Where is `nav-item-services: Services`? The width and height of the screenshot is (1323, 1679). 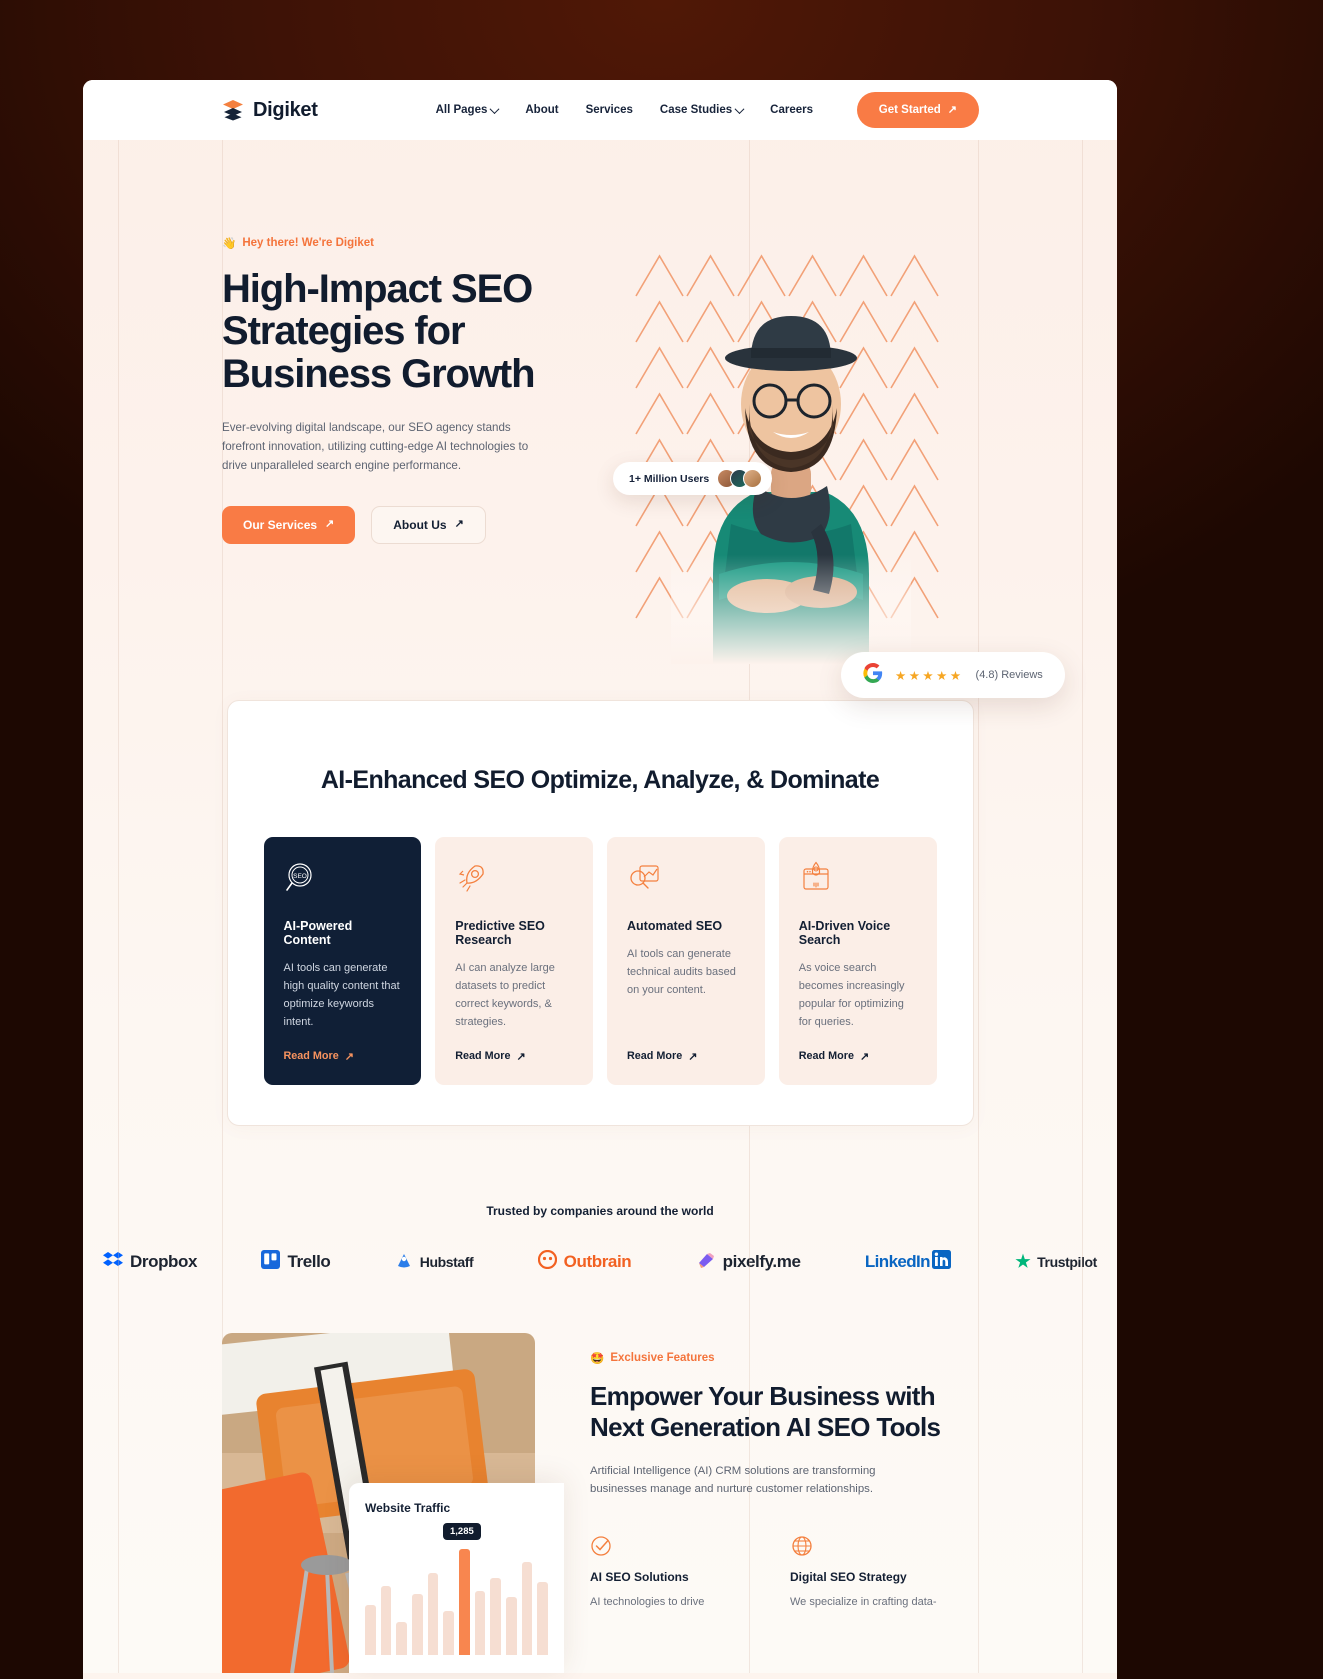
nav-item-services: Services is located at coordinates (609, 110).